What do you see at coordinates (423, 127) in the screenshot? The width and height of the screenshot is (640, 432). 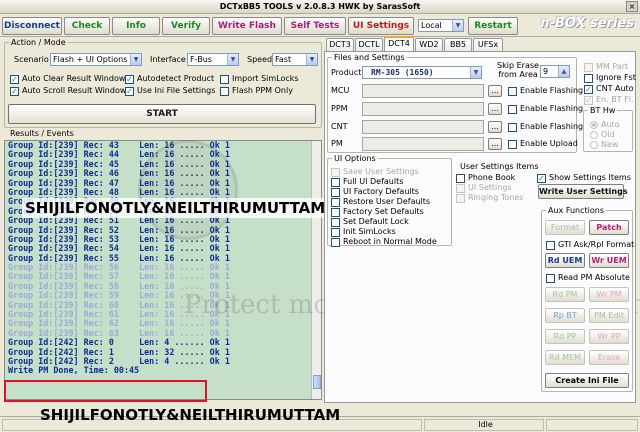 I see `cnt-file-field` at bounding box center [423, 127].